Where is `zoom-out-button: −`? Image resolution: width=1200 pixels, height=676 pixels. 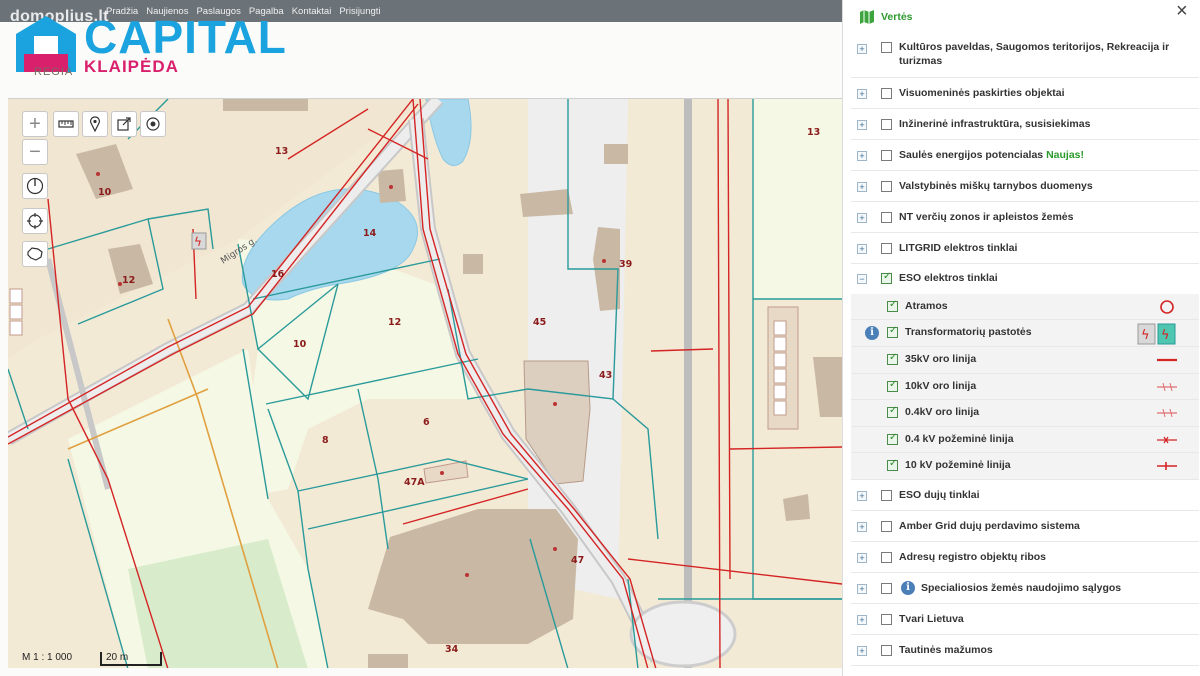 zoom-out-button: − is located at coordinates (35, 152).